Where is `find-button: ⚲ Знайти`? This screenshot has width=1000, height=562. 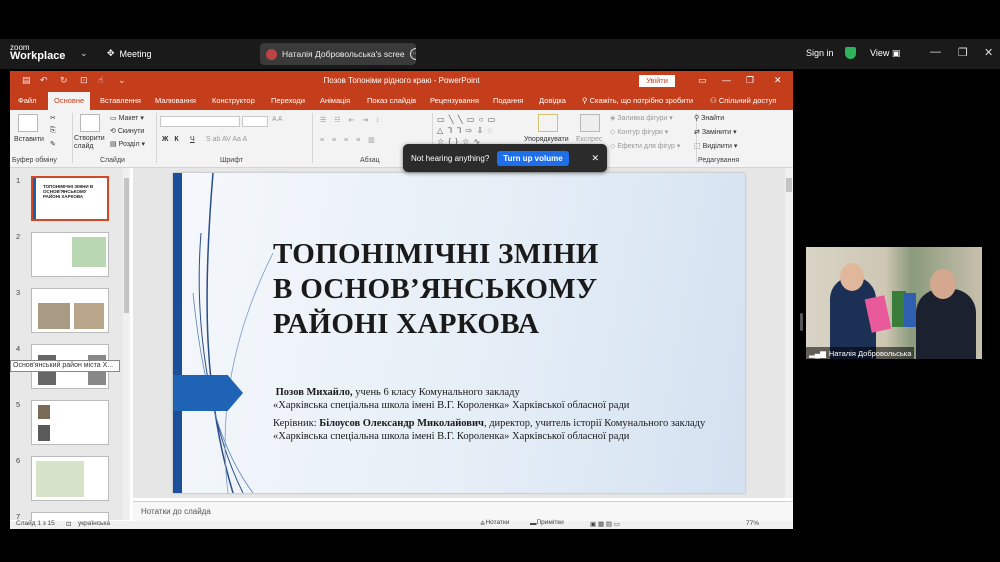 find-button: ⚲ Знайти is located at coordinates (709, 118).